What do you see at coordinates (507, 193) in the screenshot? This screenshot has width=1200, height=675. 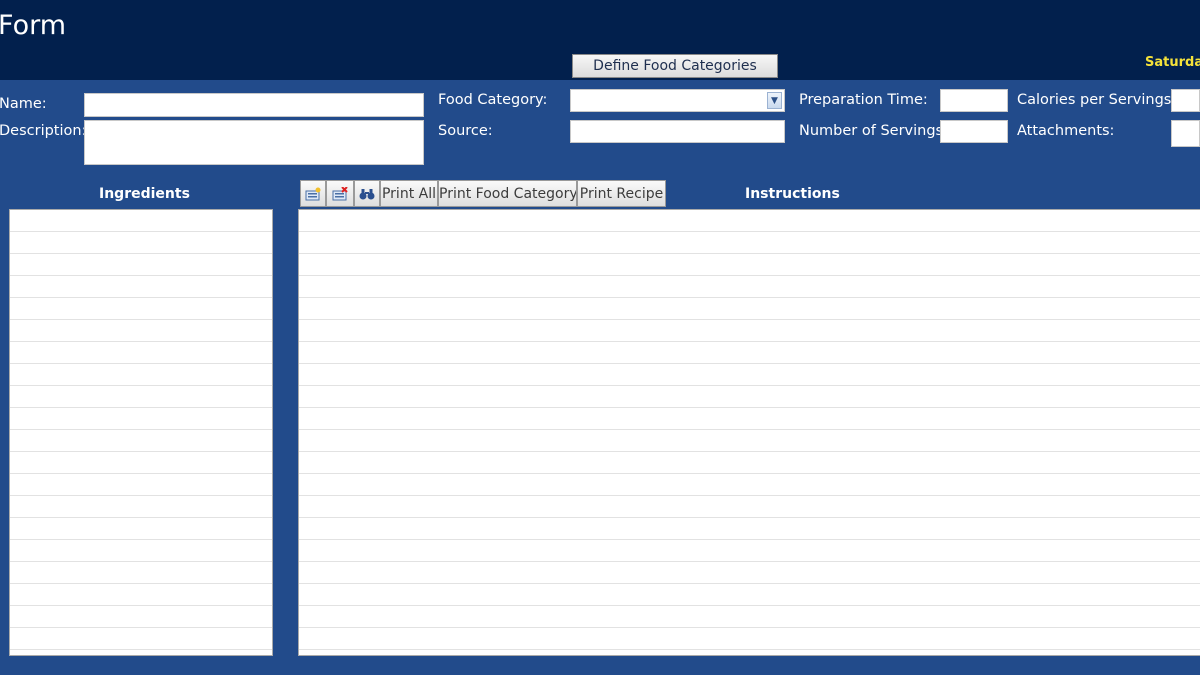 I see `print-food-category-button: Print Food Category` at bounding box center [507, 193].